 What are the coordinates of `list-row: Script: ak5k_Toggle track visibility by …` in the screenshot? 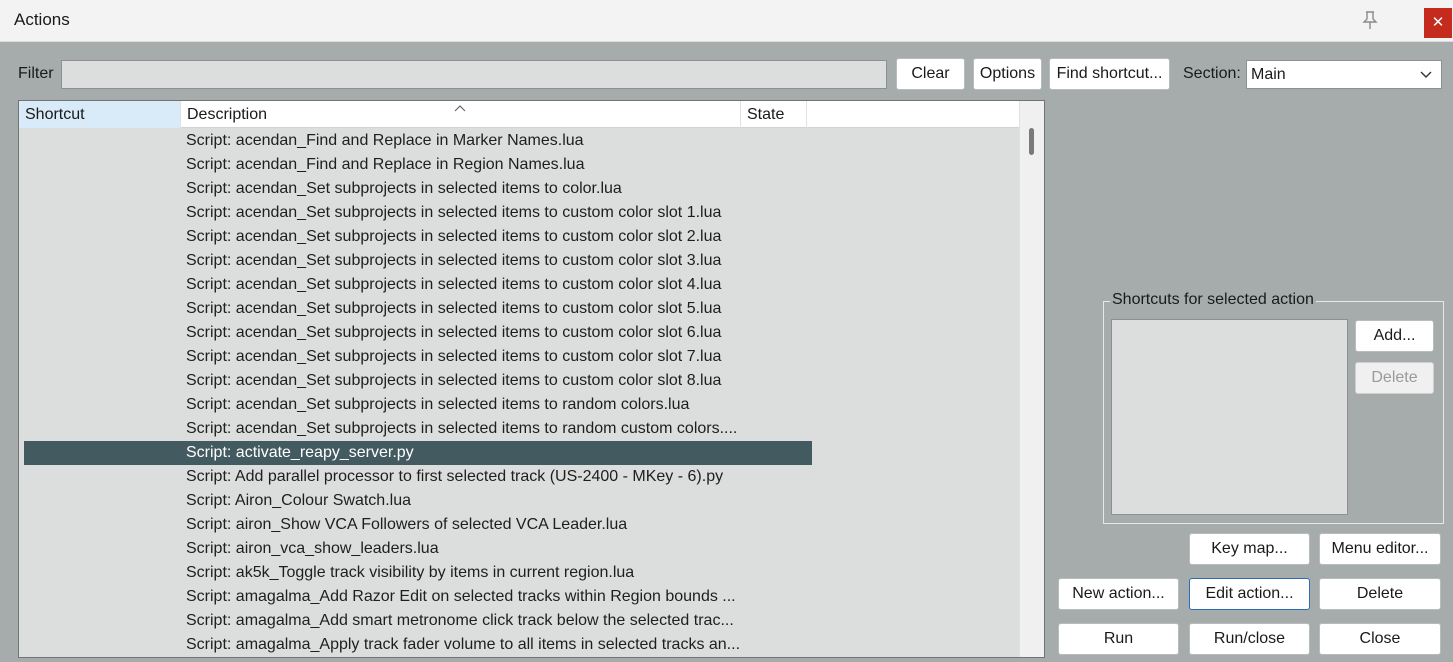 It's located at (418, 573).